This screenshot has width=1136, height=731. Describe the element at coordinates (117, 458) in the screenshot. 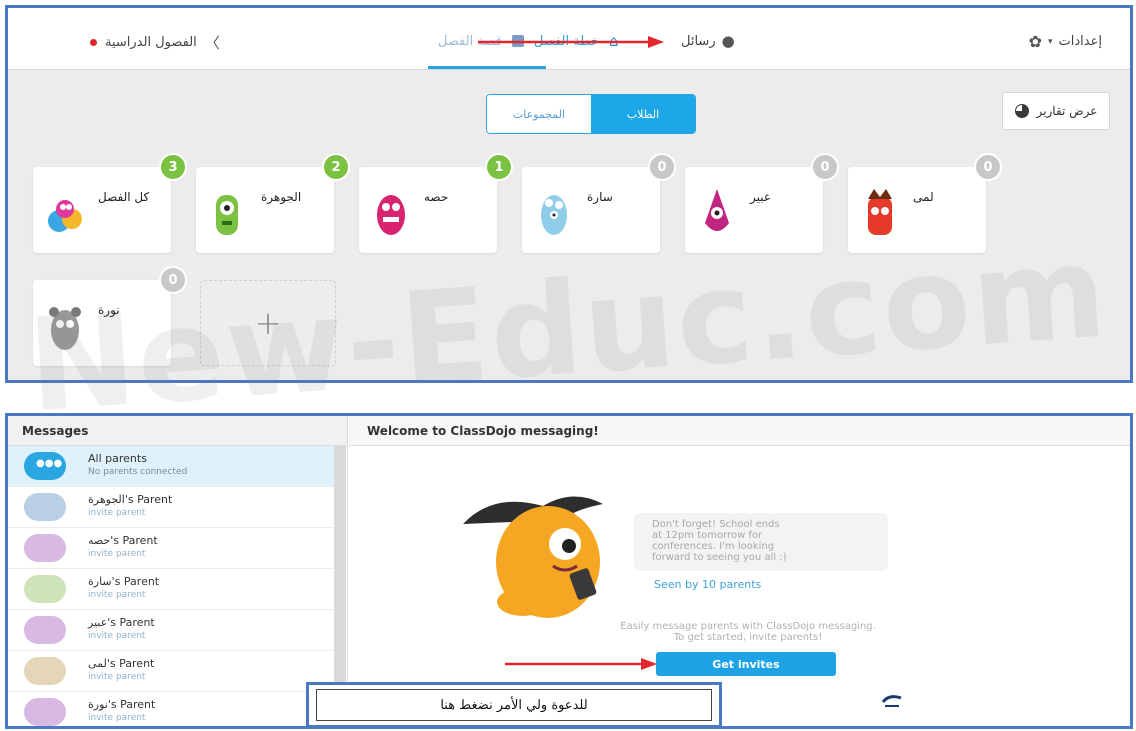

I see `conversation-title: All parents` at that location.